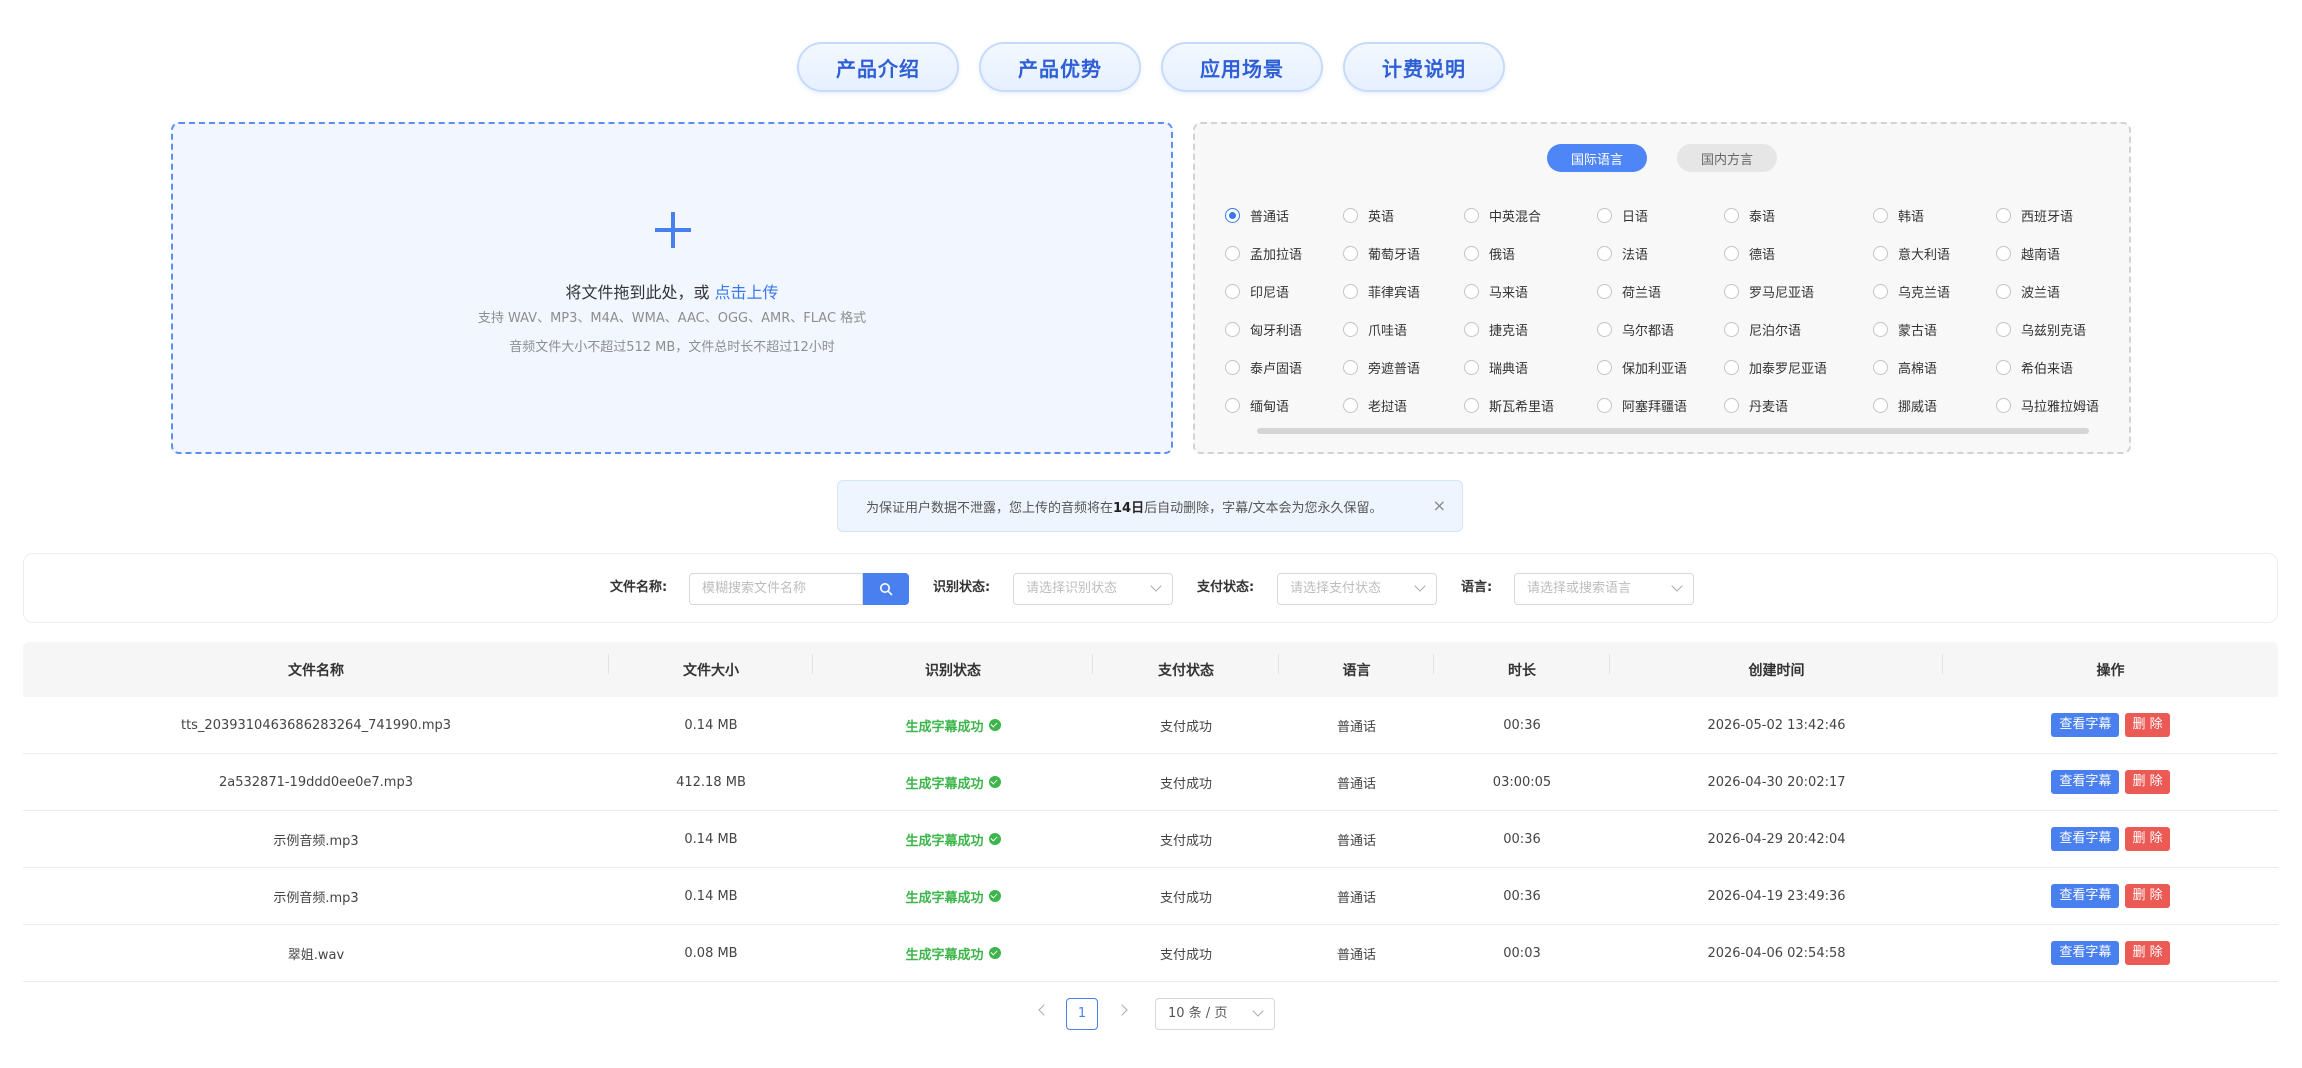 The height and width of the screenshot is (1068, 2302). What do you see at coordinates (1727, 158) in the screenshot?
I see `tab-domestic-dialects: 国内方言` at bounding box center [1727, 158].